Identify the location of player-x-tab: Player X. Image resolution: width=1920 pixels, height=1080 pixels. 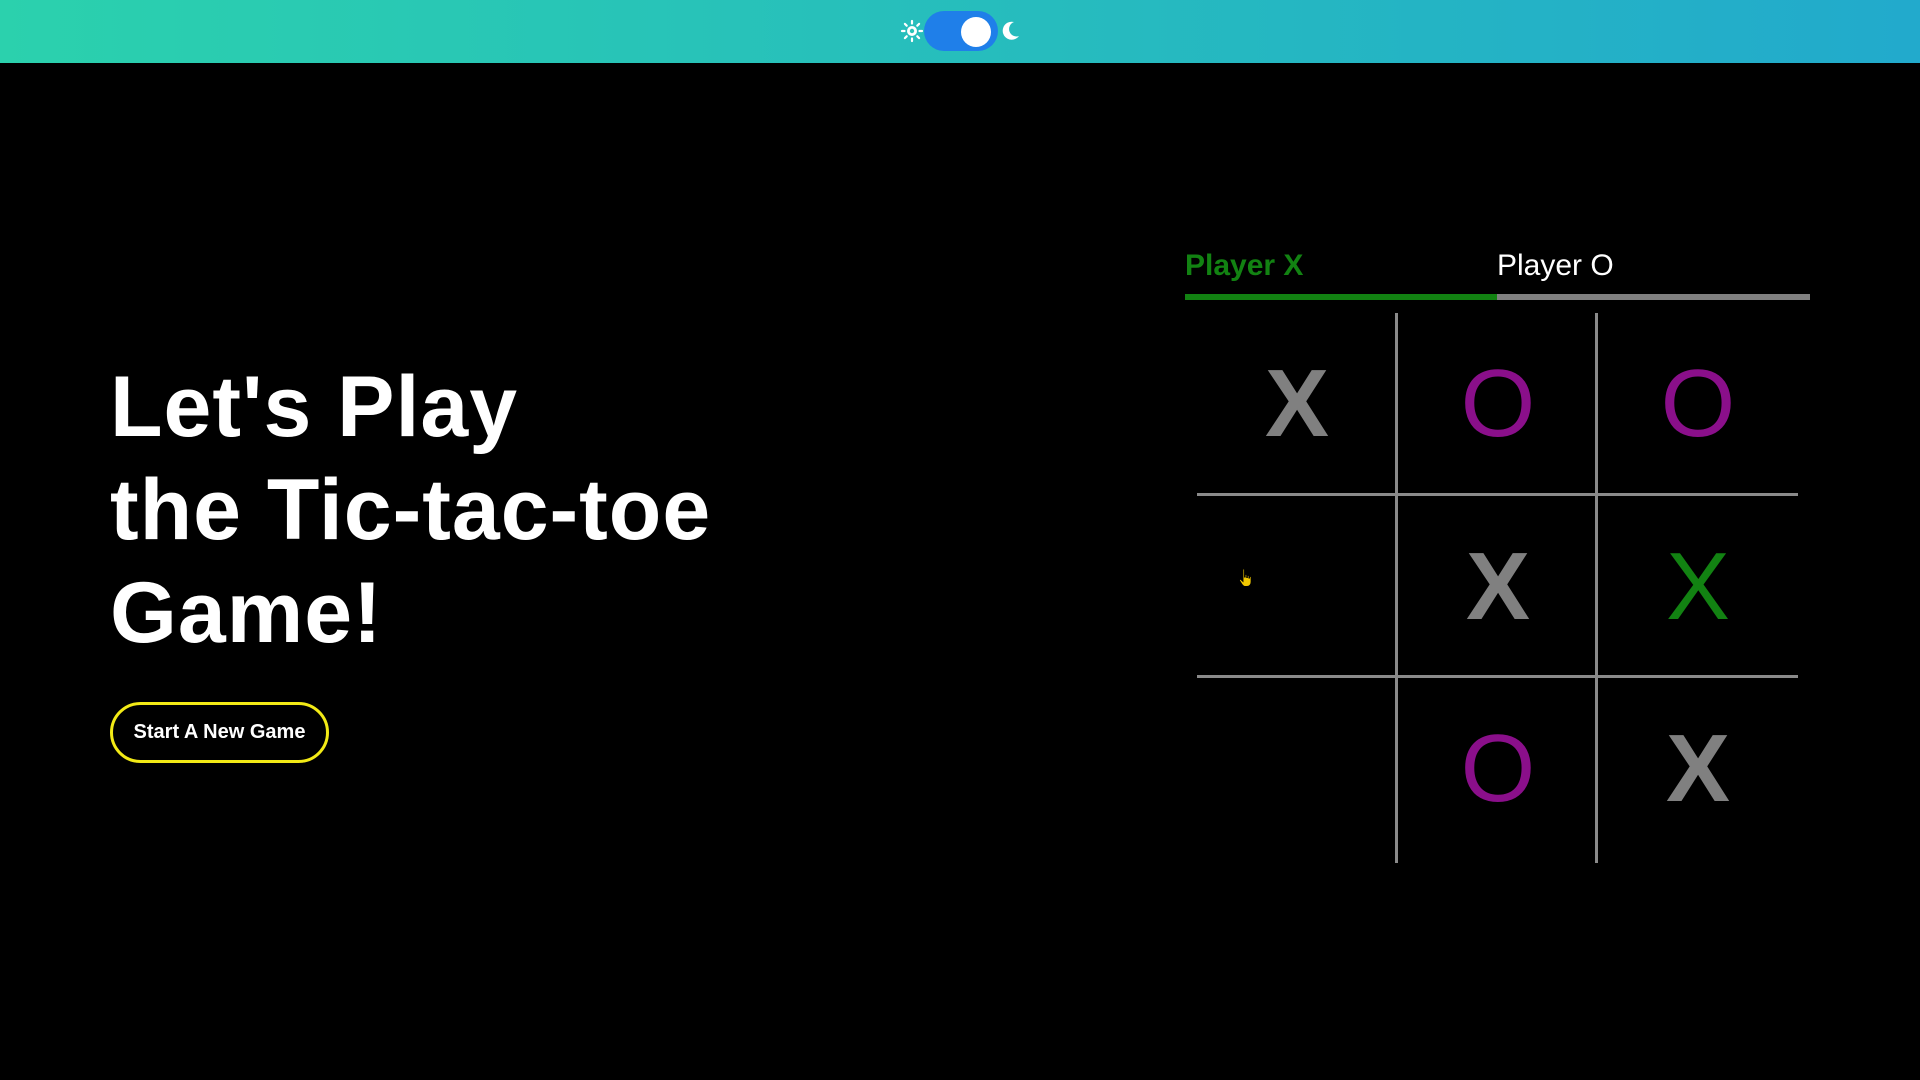
(1341, 273).